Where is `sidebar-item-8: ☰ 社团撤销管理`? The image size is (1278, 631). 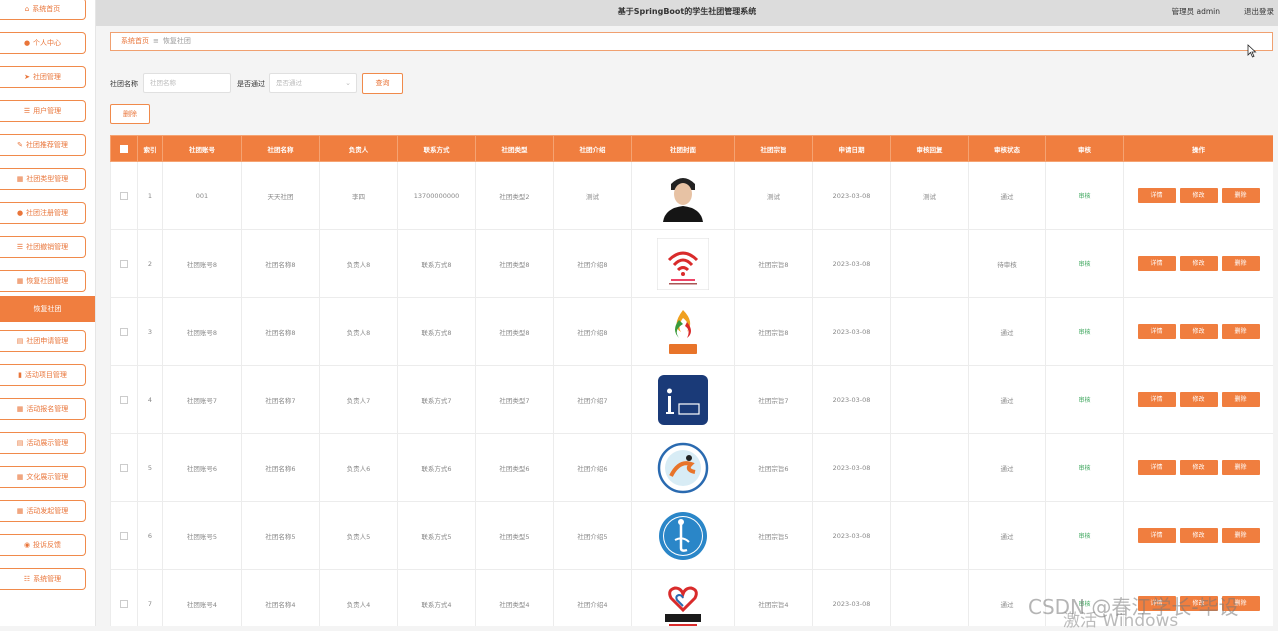 sidebar-item-8: ☰ 社团撤销管理 is located at coordinates (43, 247).